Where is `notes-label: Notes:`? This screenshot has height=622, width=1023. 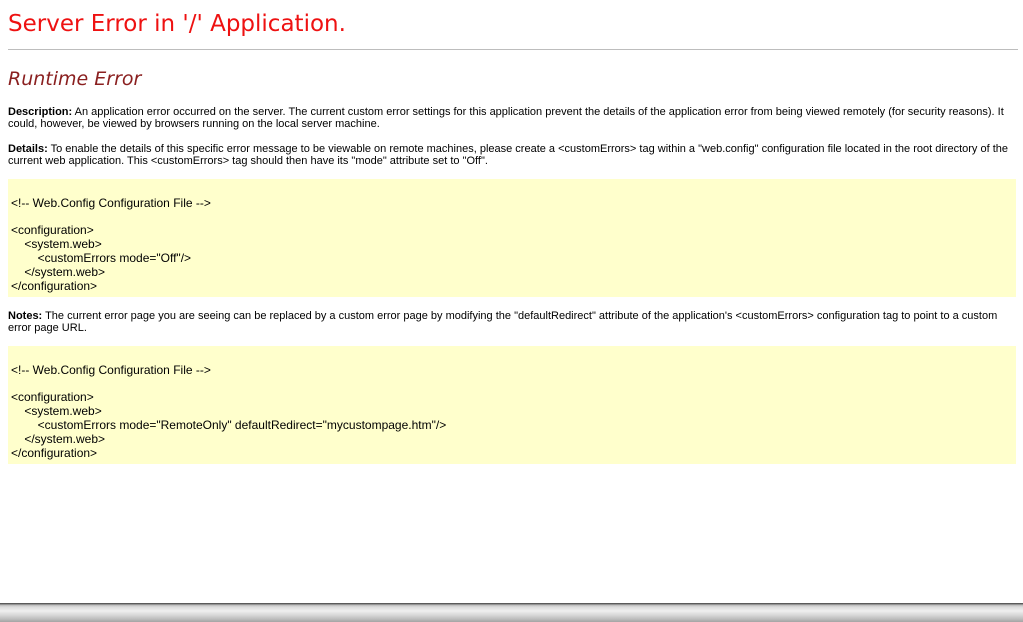 notes-label: Notes: is located at coordinates (25, 316).